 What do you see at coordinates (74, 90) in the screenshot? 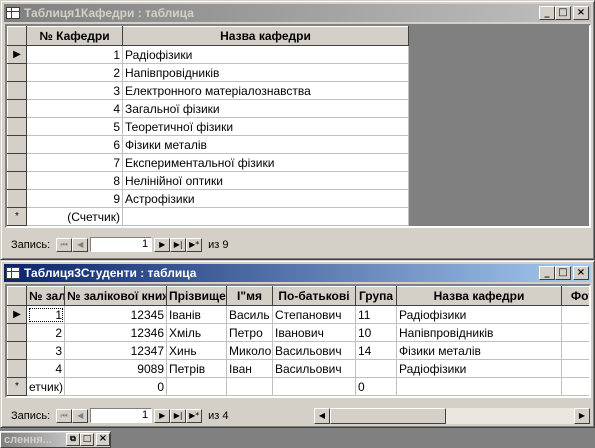
I see `dept-id-cell: 3` at bounding box center [74, 90].